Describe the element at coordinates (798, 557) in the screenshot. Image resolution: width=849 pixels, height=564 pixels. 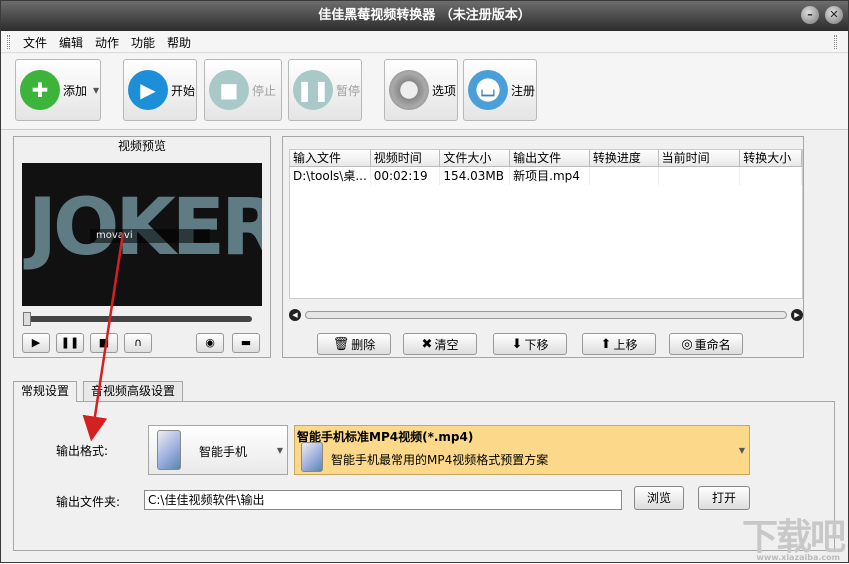
I see `logo-url: www.xiazaiba.com` at that location.